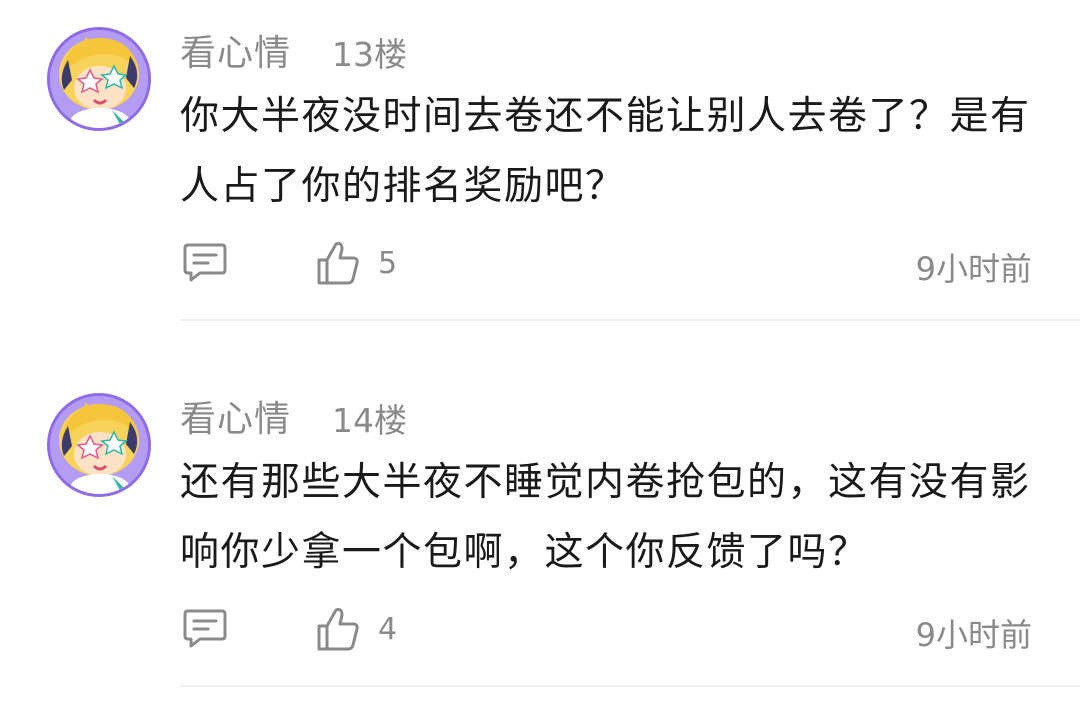 This screenshot has width=1080, height=708. Describe the element at coordinates (388, 263) in the screenshot. I see `like-count: 5` at that location.